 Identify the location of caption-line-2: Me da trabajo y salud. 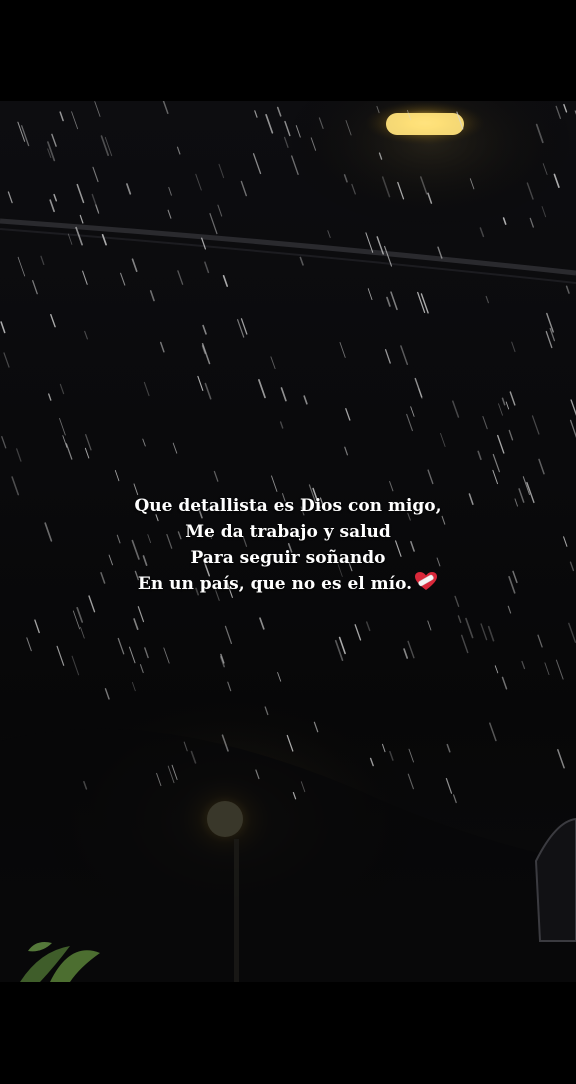
(288, 532).